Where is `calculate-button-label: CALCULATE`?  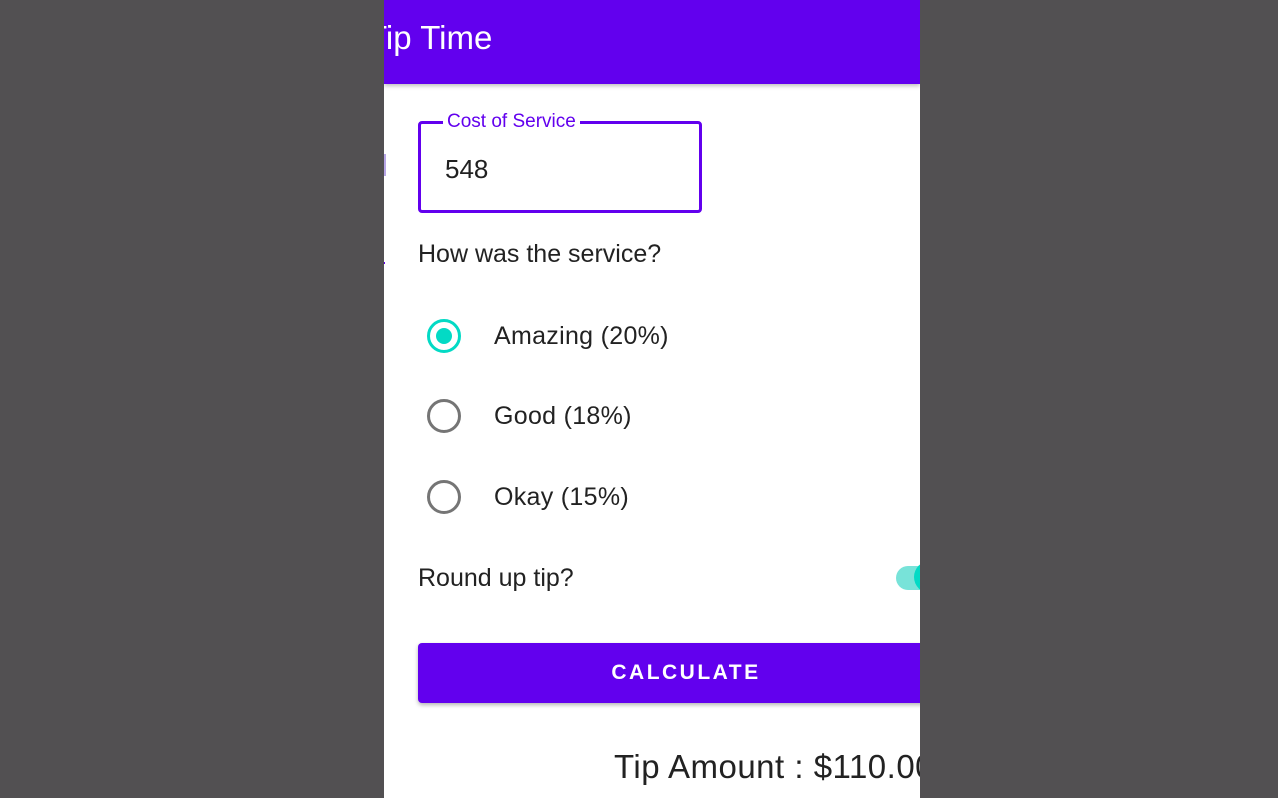
calculate-button-label: CALCULATE is located at coordinates (686, 672).